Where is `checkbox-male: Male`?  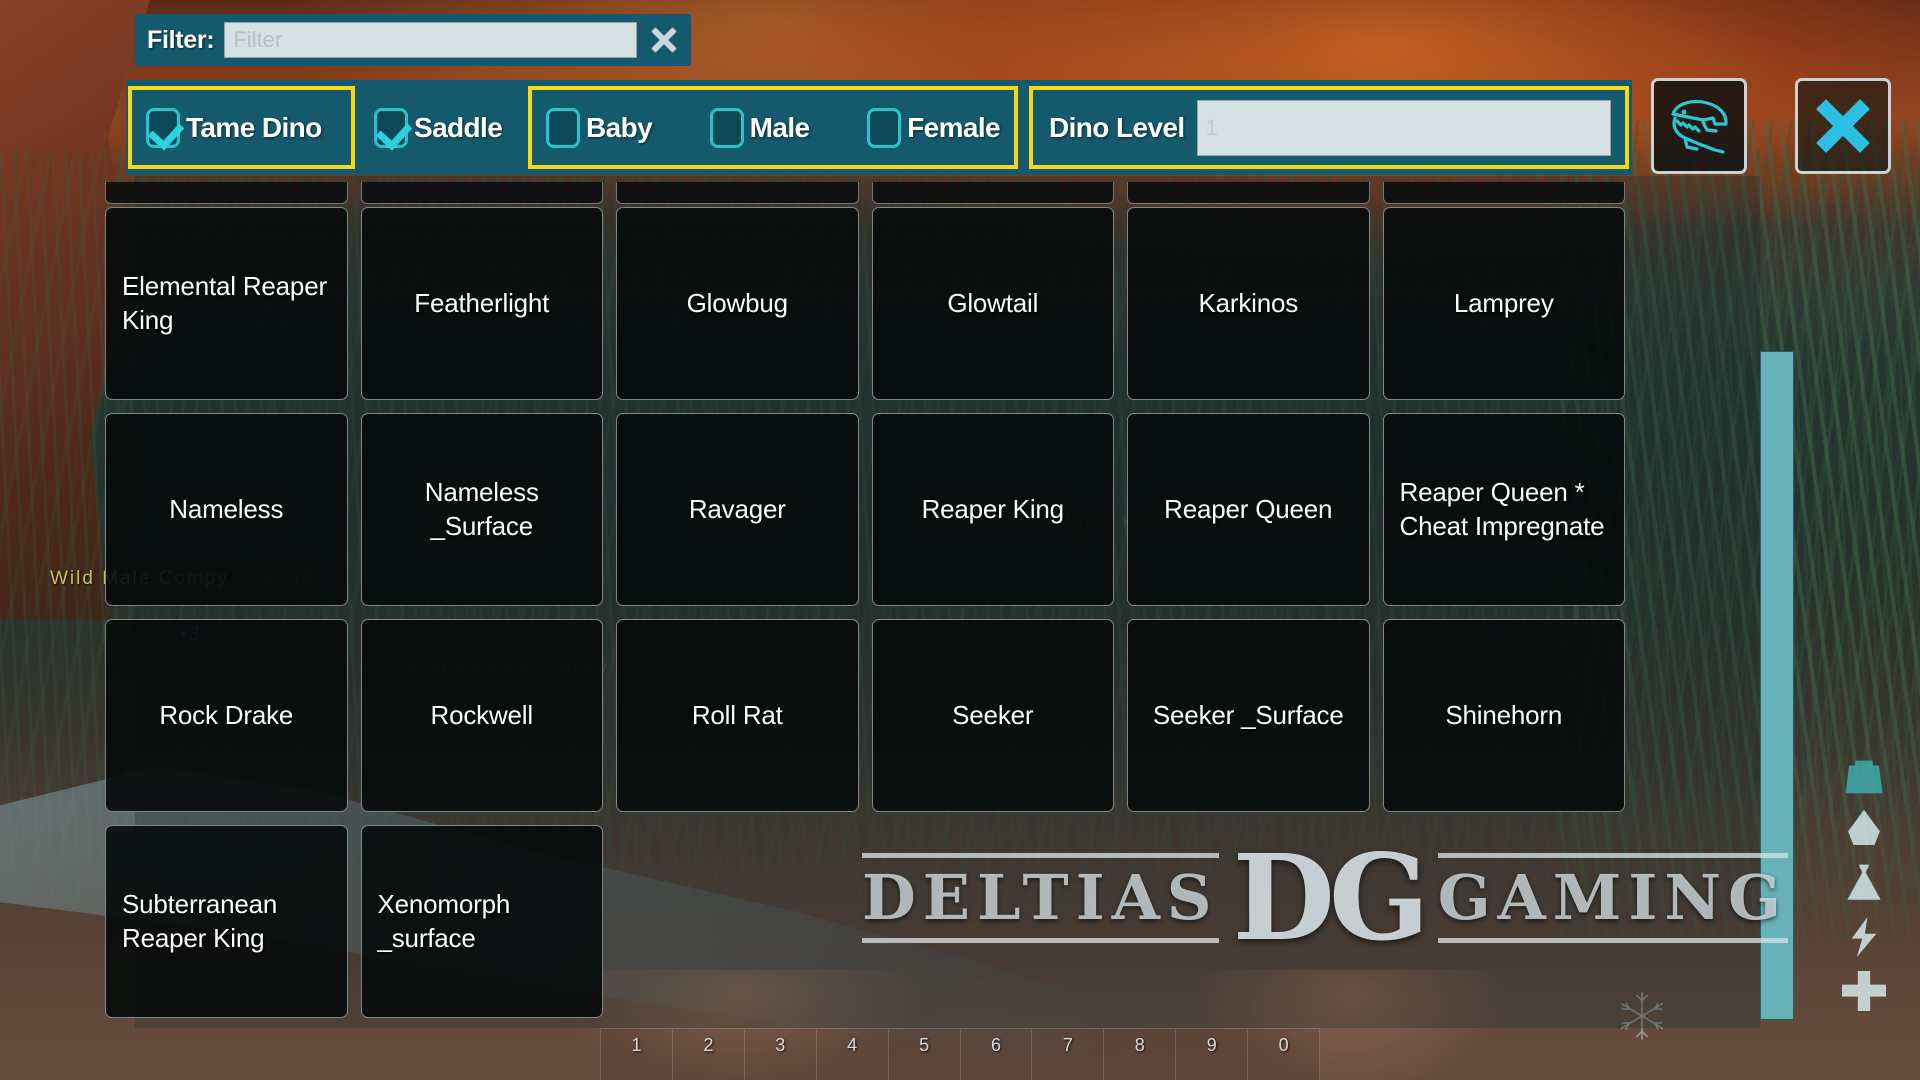
checkbox-male: Male is located at coordinates (759, 127).